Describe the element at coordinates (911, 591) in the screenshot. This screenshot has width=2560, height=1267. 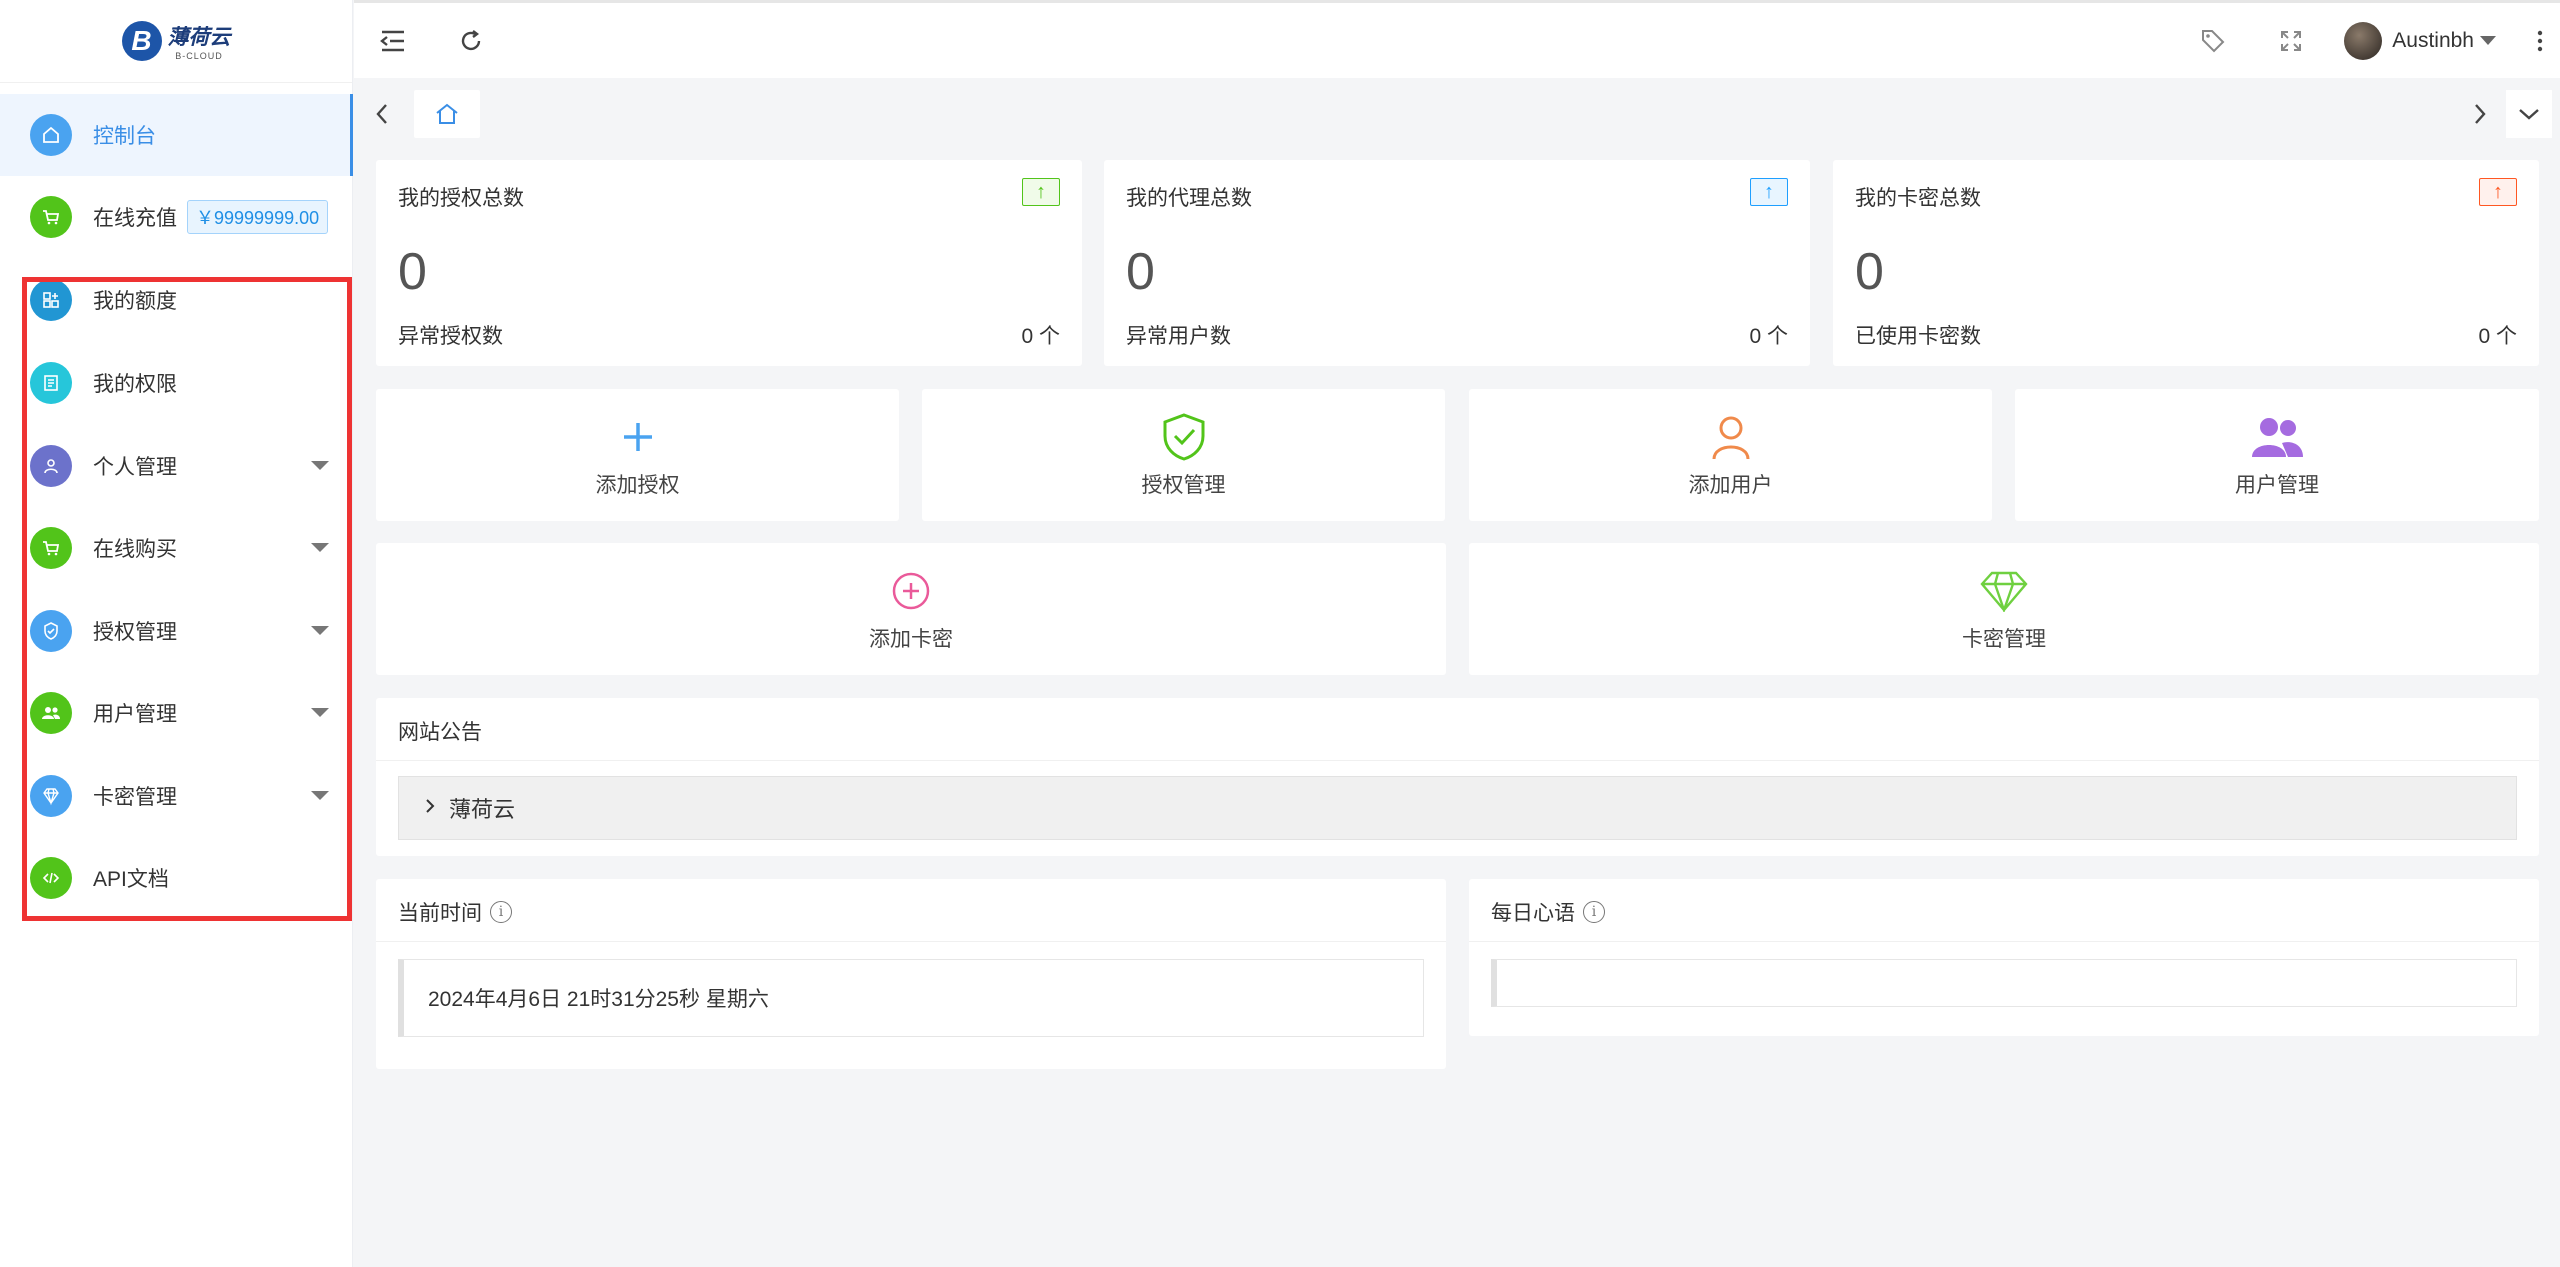
I see `circle-plus-icon` at that location.